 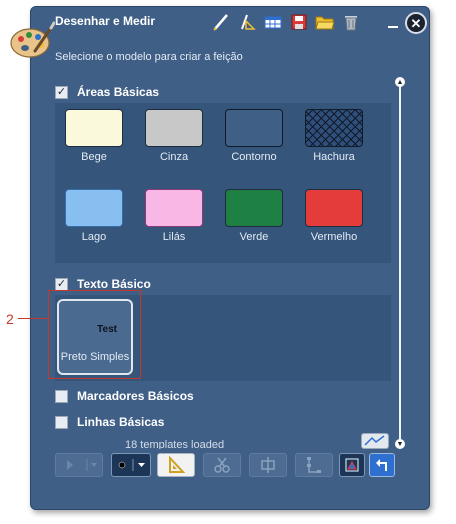 I want to click on section-header-lines: Linhas Básicas, so click(x=109, y=422).